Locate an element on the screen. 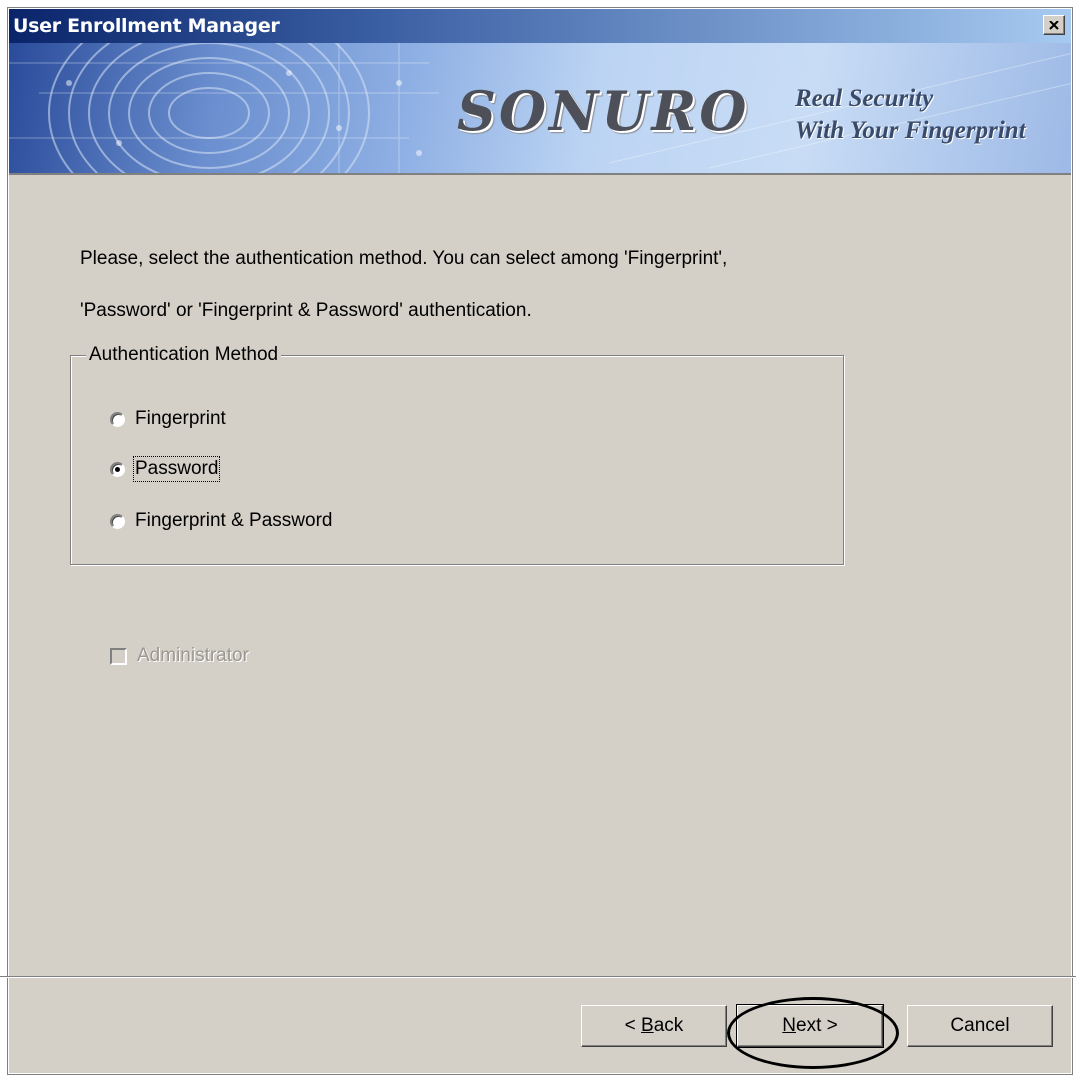 Image resolution: width=1076 pixels, height=1076 pixels. next-button: Next > is located at coordinates (810, 1026).